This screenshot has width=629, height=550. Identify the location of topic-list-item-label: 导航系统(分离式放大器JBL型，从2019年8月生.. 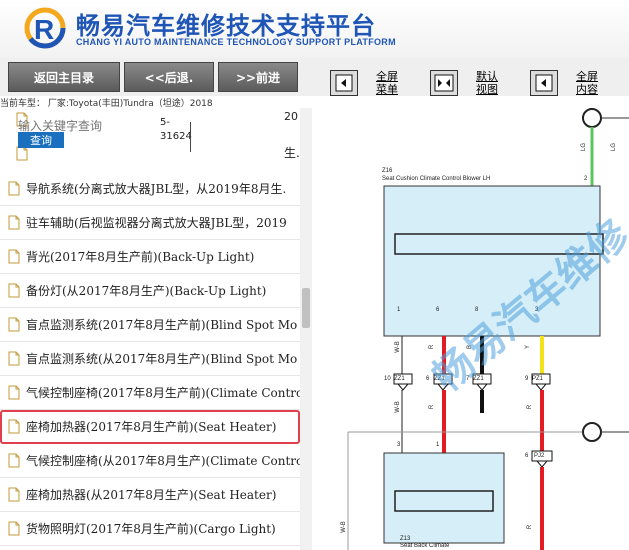
(156, 189).